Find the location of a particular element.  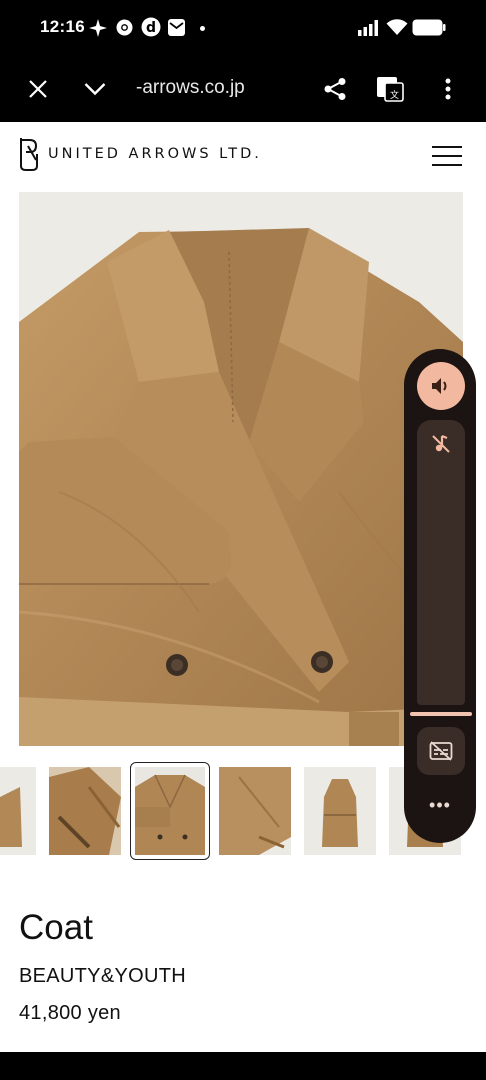

logo-mark-icon is located at coordinates (29, 154).